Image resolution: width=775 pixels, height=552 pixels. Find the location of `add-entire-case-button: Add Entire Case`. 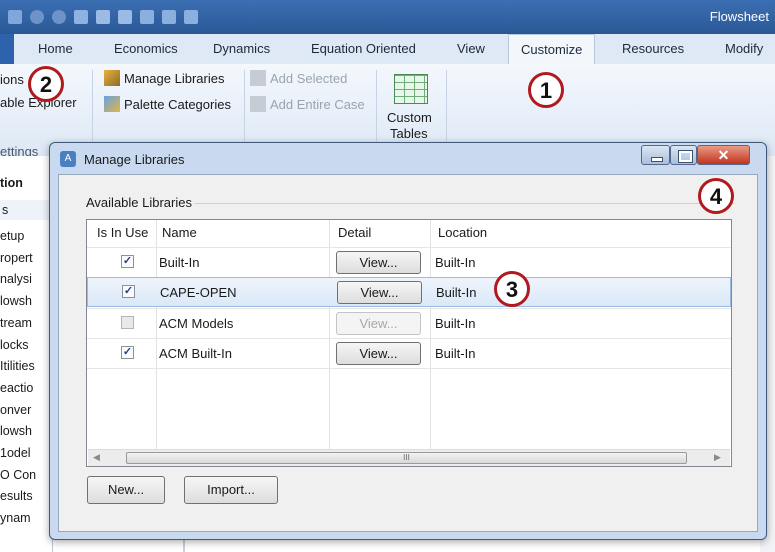

add-entire-case-button: Add Entire Case is located at coordinates (307, 104).